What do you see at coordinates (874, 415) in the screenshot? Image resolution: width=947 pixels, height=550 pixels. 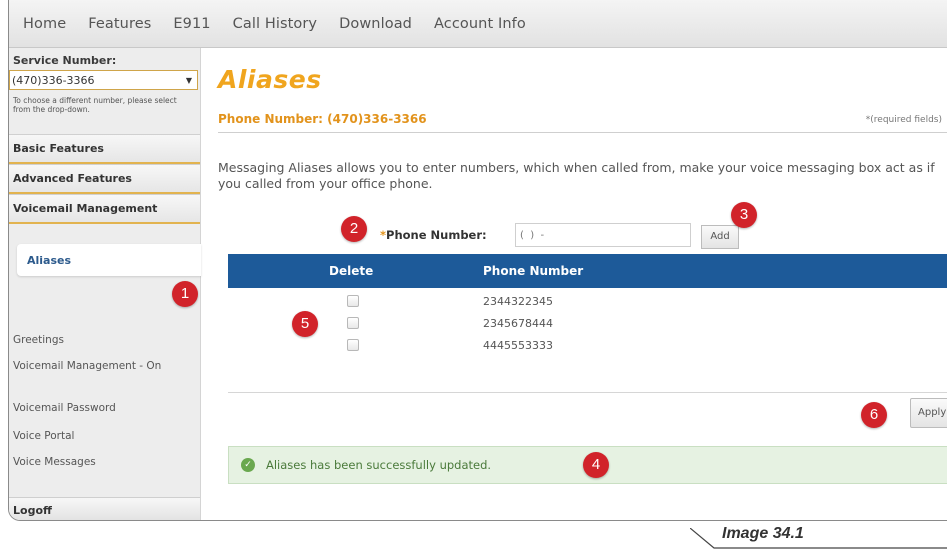 I see `callout-badge-6: 6` at bounding box center [874, 415].